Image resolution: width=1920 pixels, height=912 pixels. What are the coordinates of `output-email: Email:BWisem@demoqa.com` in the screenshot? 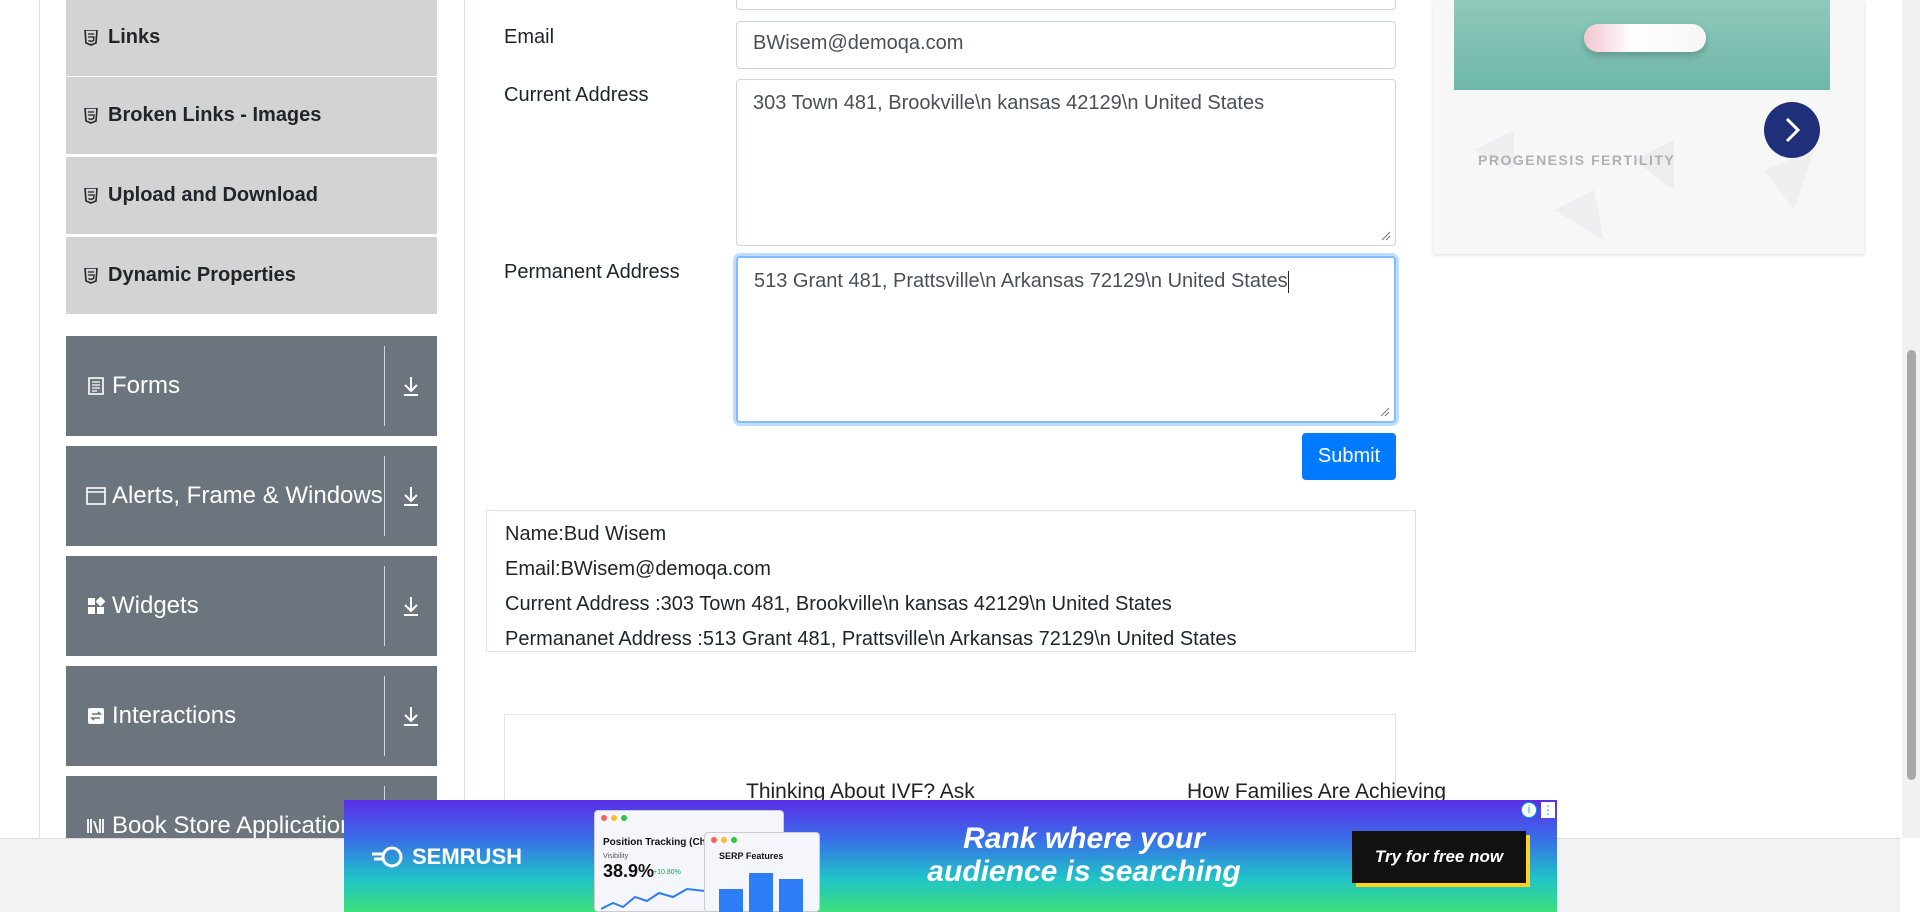 It's located at (638, 569).